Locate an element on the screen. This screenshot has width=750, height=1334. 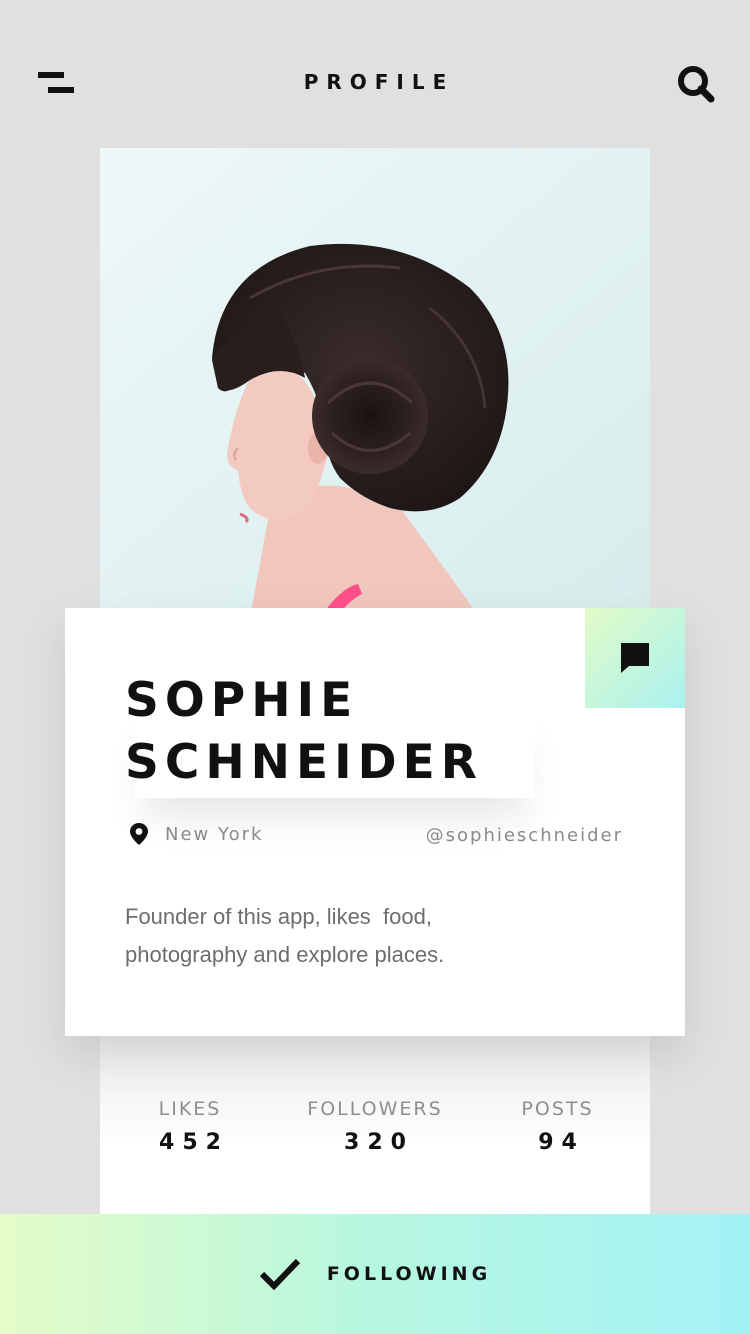
message-button is located at coordinates (635, 658).